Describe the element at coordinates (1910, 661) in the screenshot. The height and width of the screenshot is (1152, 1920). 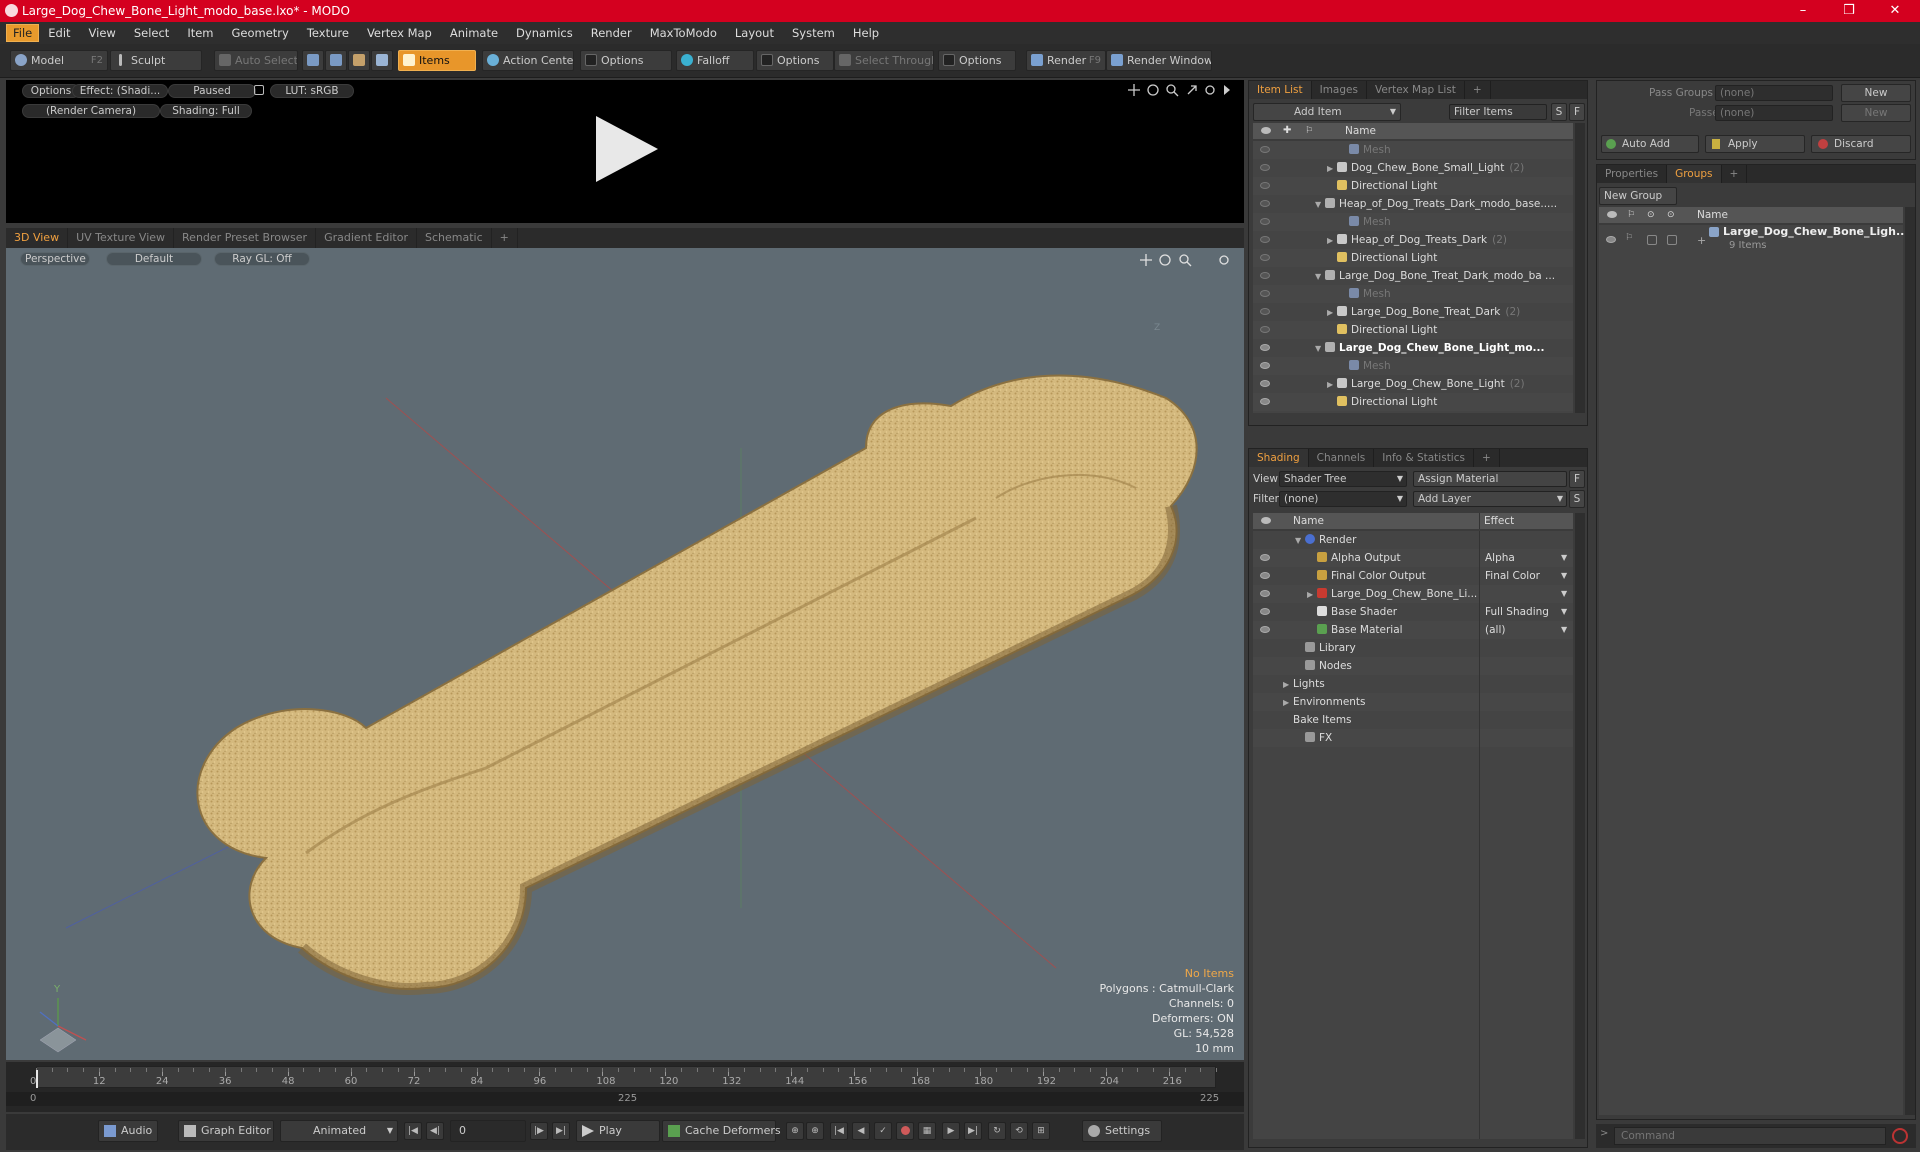
I see `groups-scrollbar` at that location.